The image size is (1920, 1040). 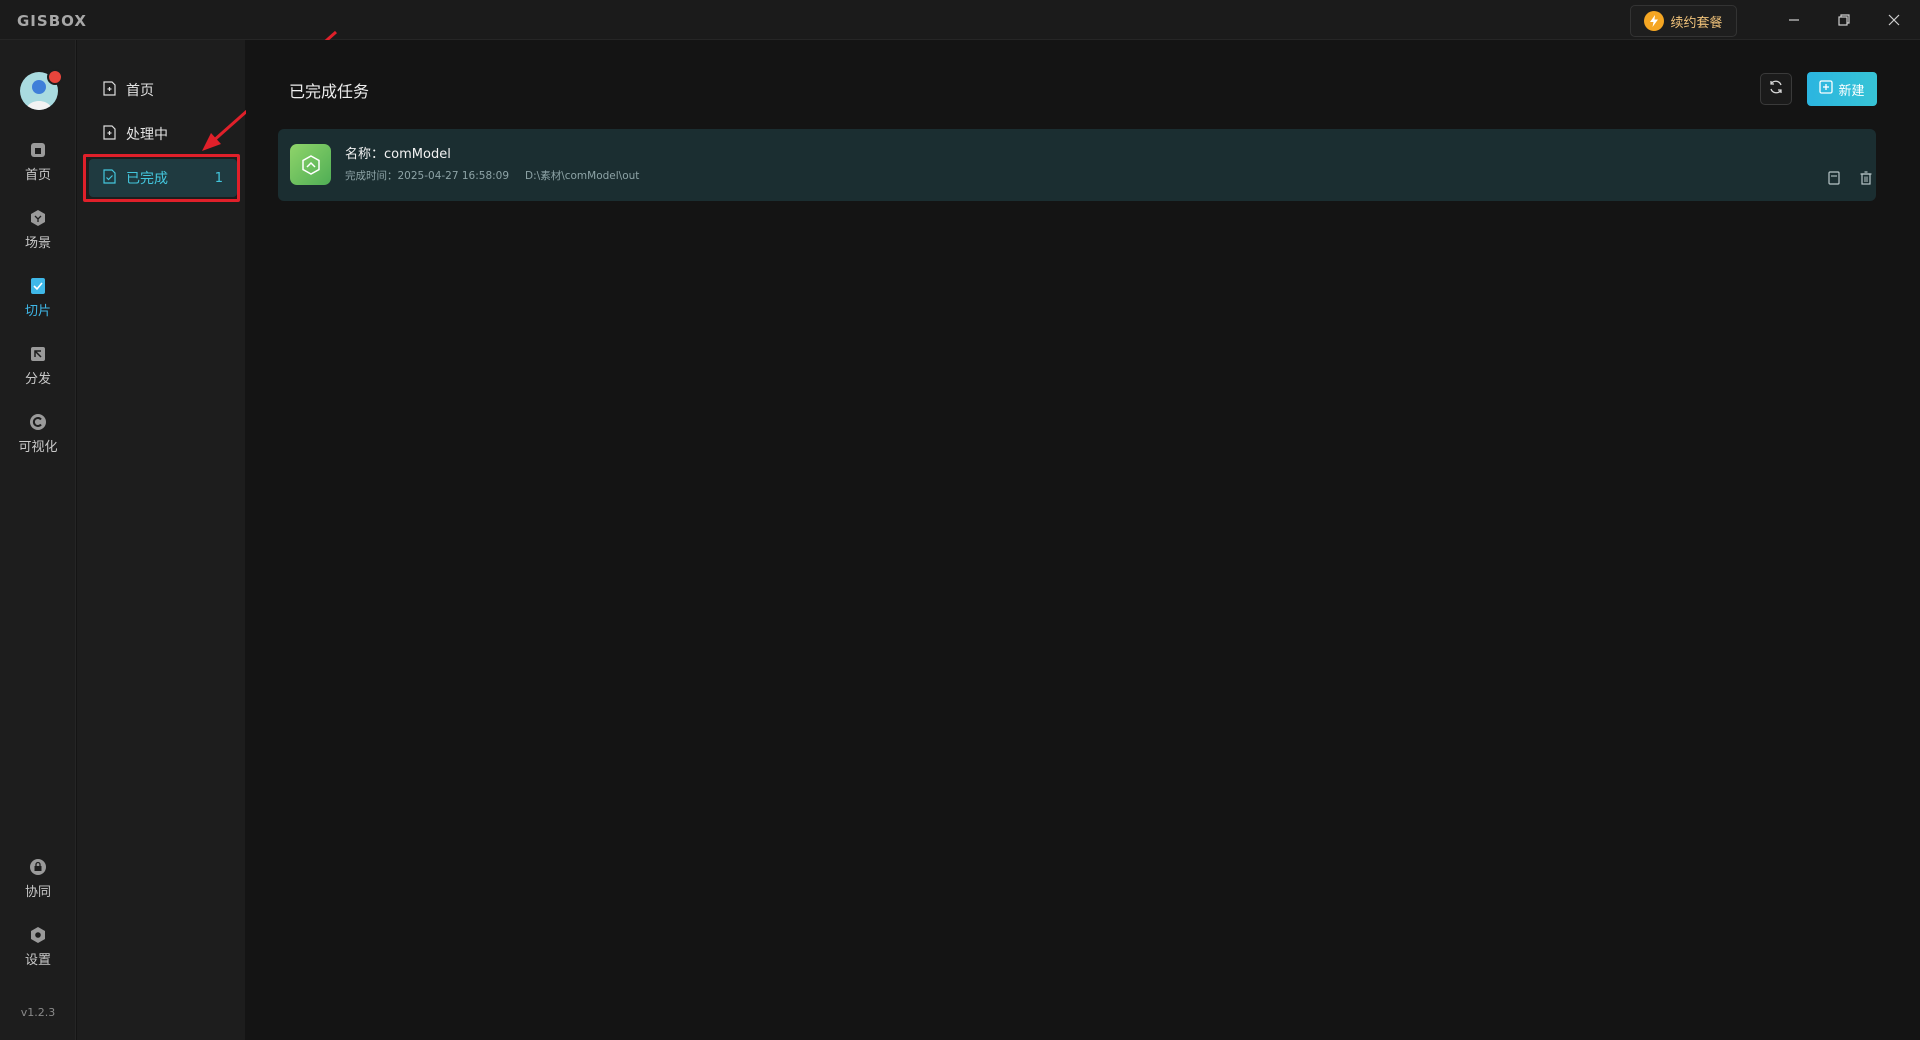 I want to click on rail-item-slice: 切片, so click(x=38, y=306).